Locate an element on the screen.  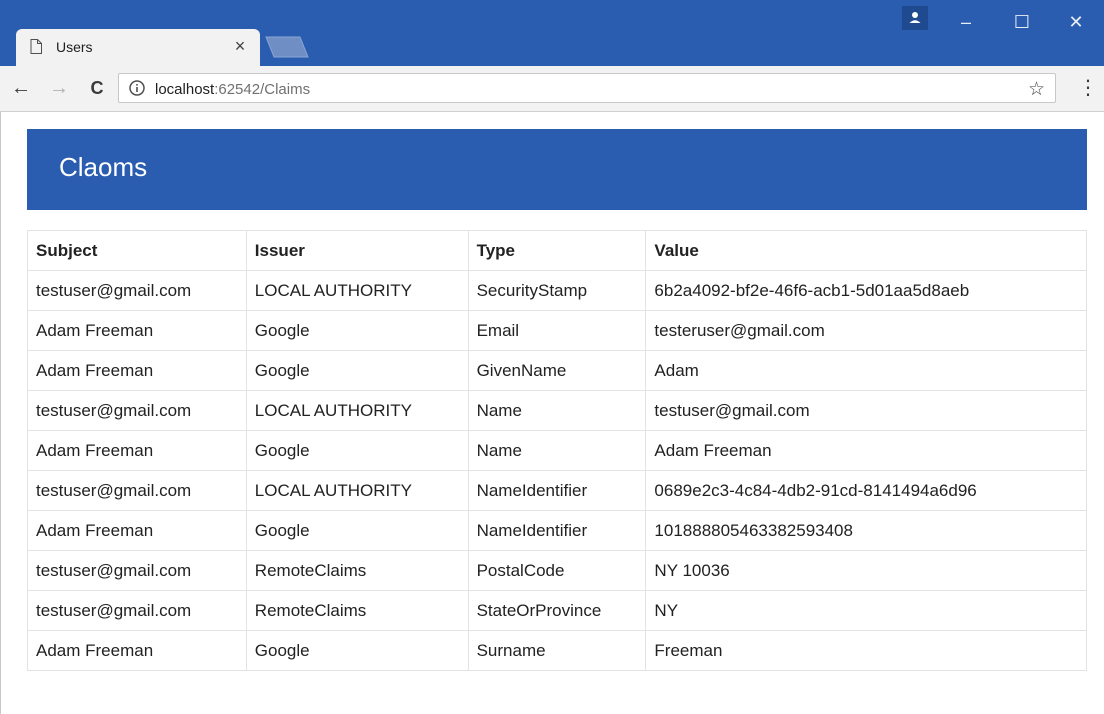
cell-value: Freeman is located at coordinates (866, 650).